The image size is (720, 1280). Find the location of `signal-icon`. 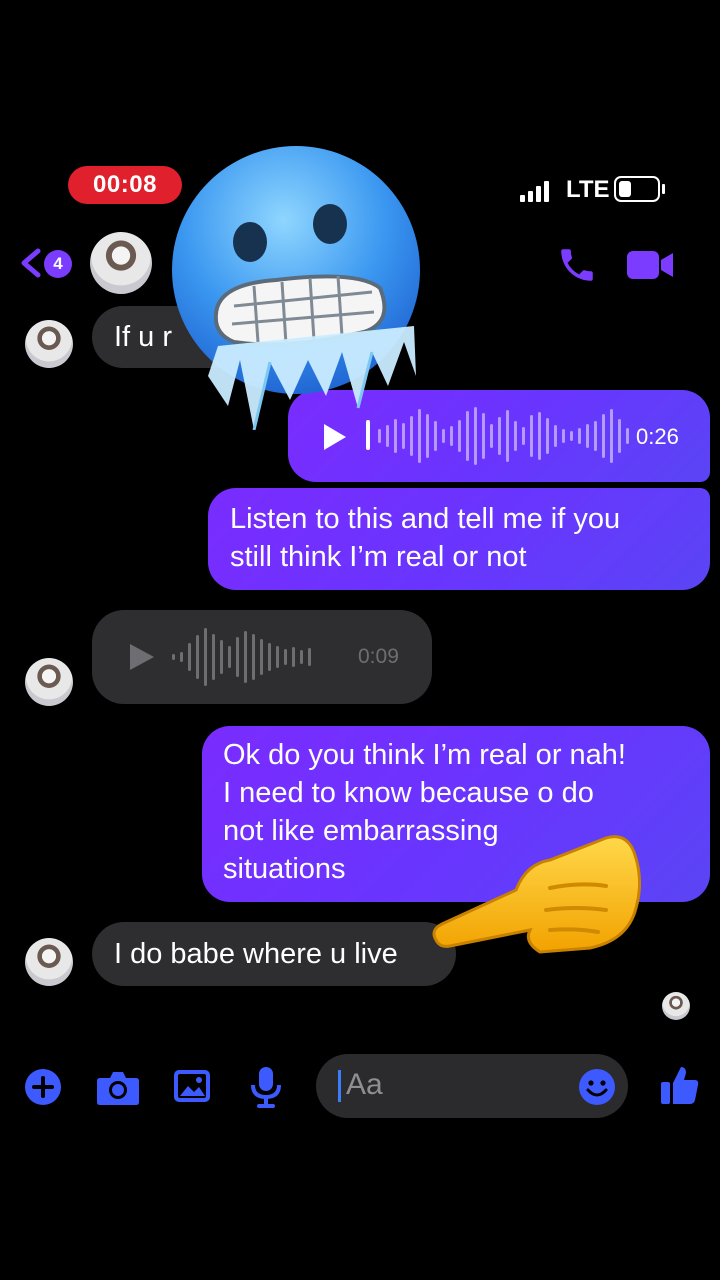

signal-icon is located at coordinates (534, 191).